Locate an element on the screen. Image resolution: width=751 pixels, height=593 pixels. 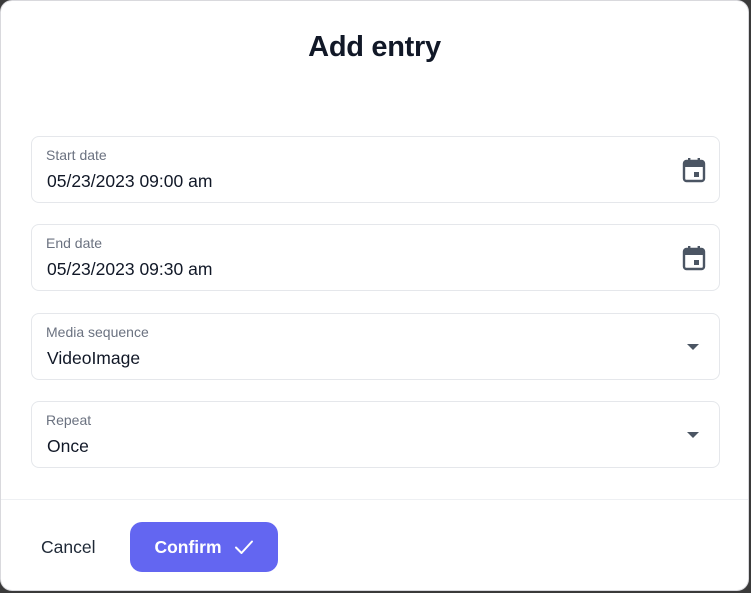
end-date-value: 05/23/2023 09:30 am is located at coordinates (129, 269).